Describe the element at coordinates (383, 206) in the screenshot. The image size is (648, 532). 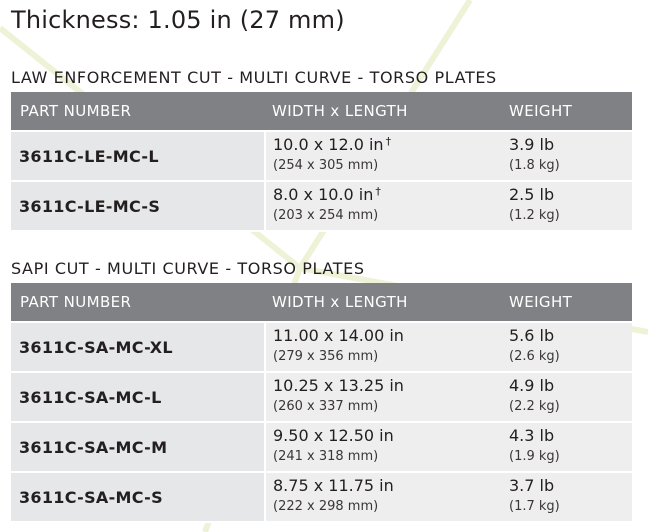
I see `dimensions-cell: 8.0 x 10.0 in † (203 x 254 mm)` at that location.